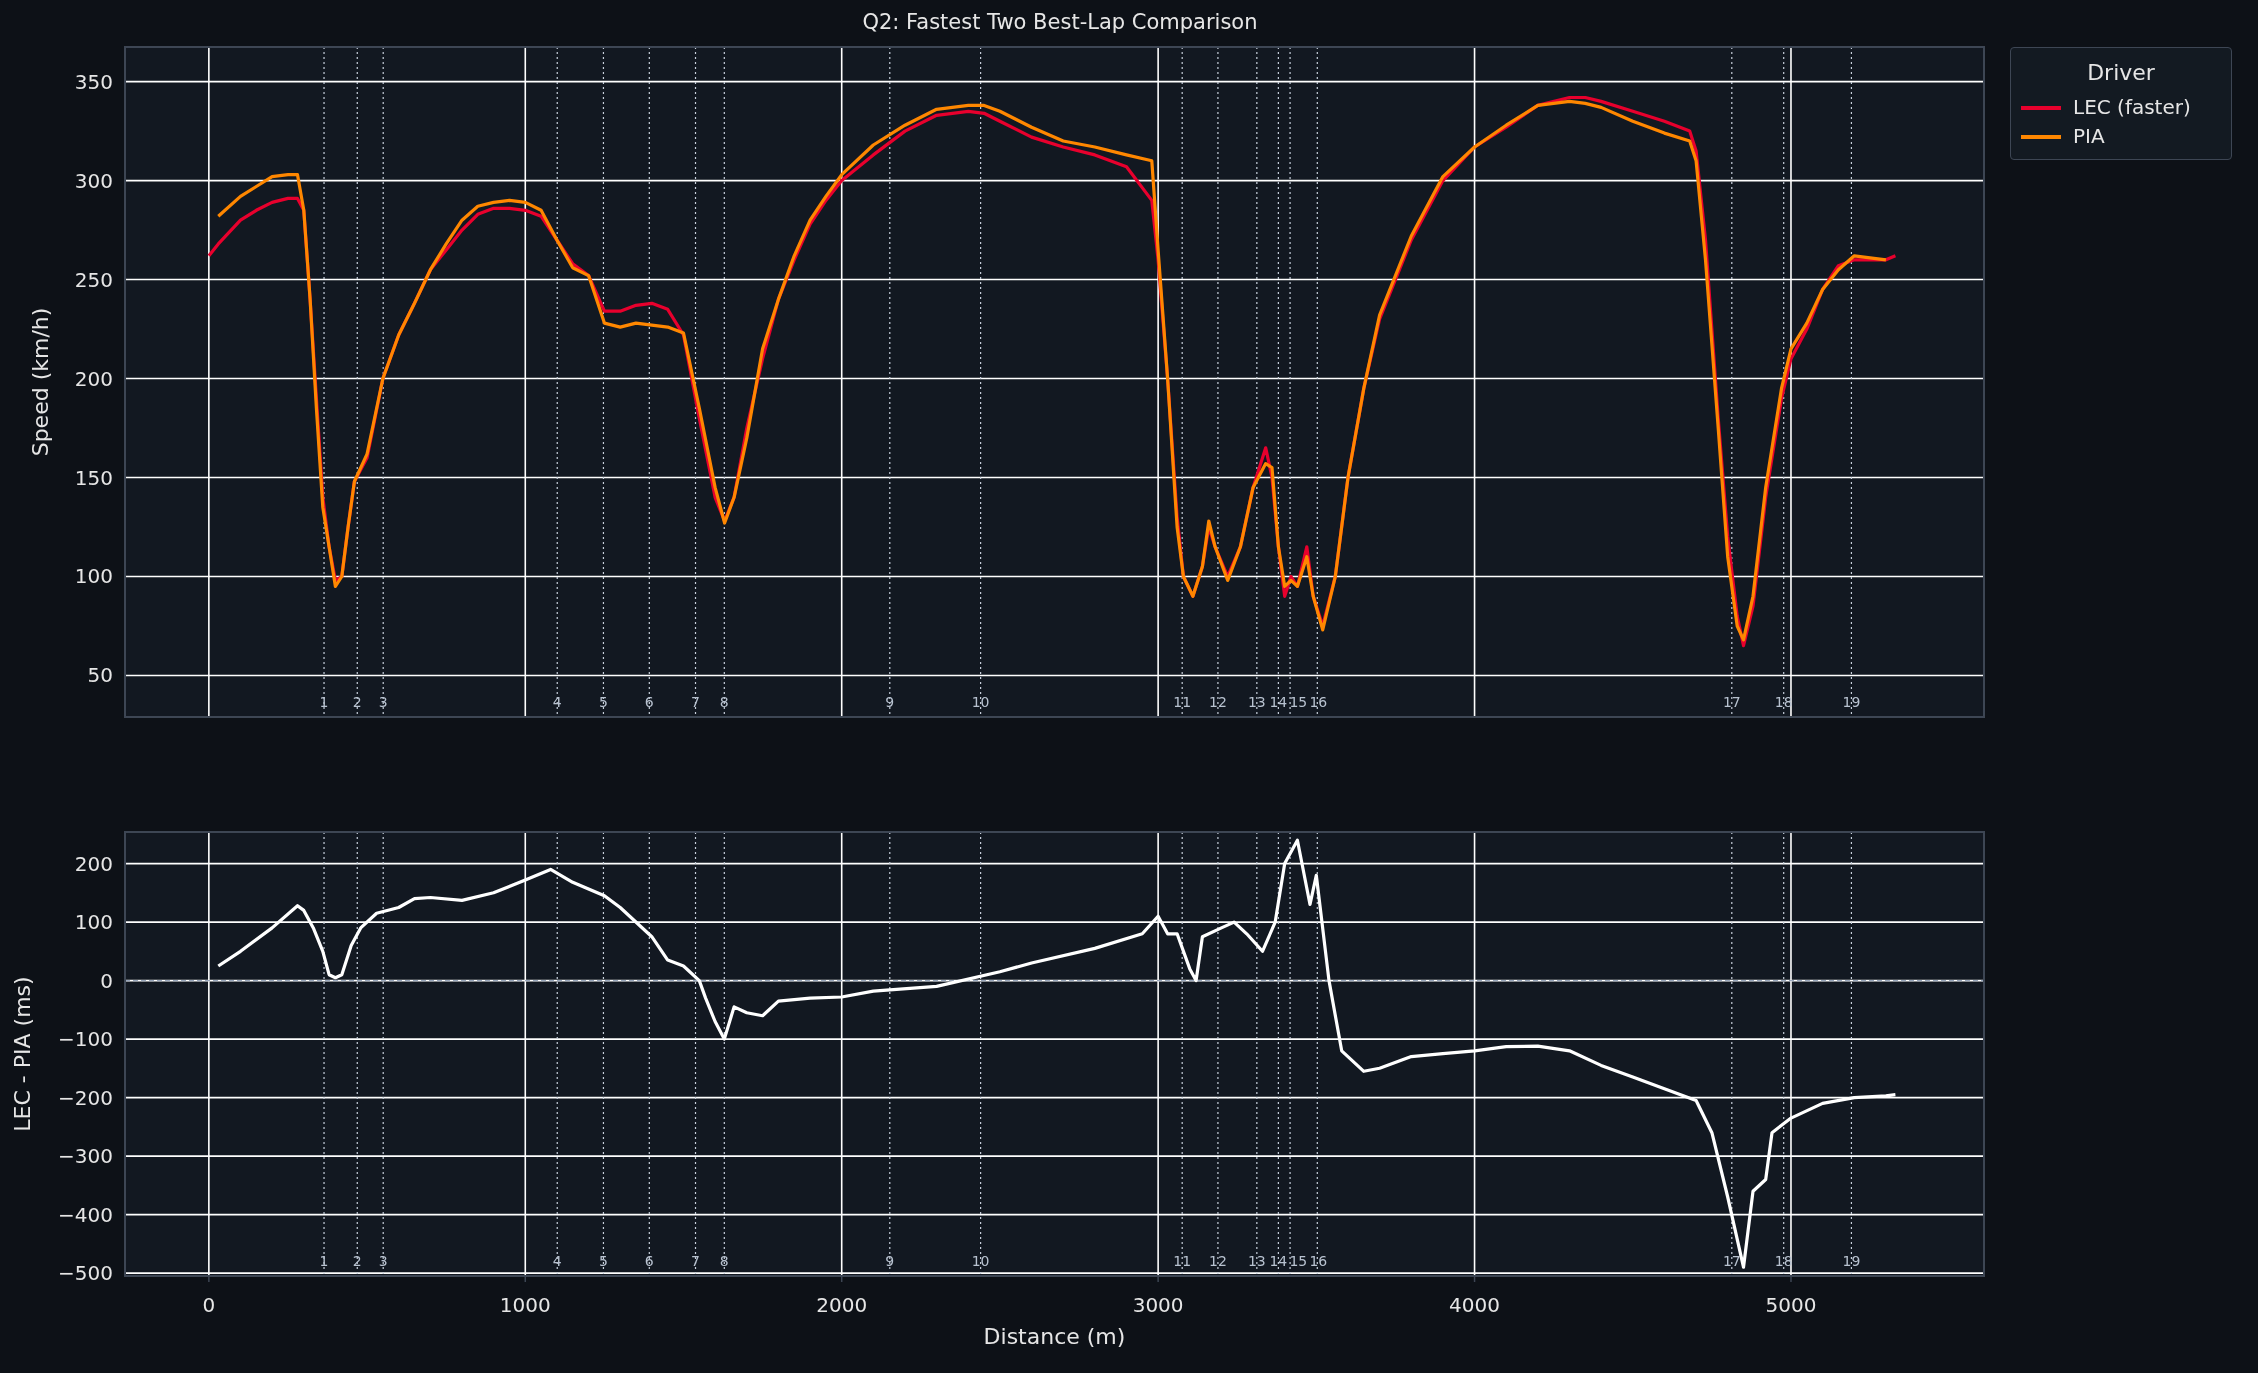 This screenshot has width=2258, height=1373. What do you see at coordinates (85, 1039) in the screenshot?
I see `y-tick-label: −100` at bounding box center [85, 1039].